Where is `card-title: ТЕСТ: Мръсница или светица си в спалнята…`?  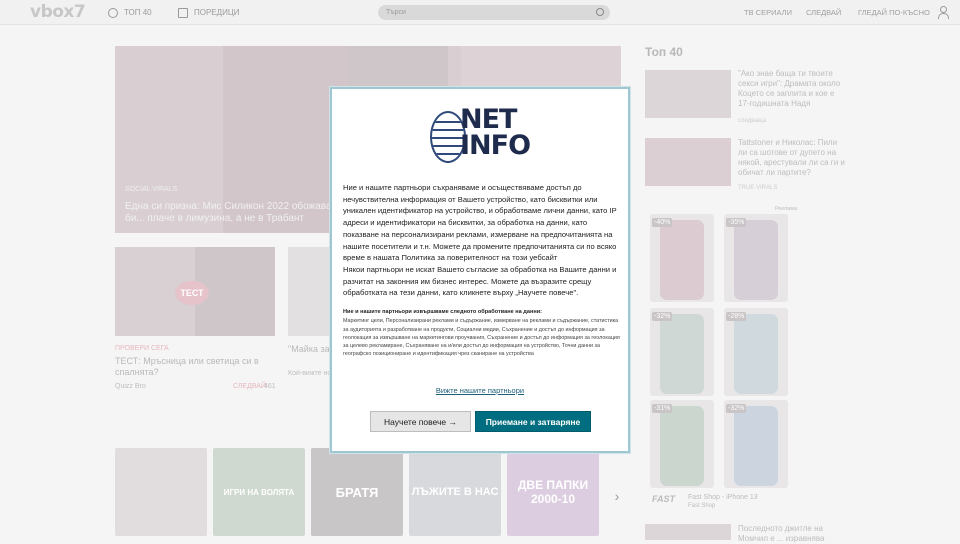
card-title: ТЕСТ: Мръсница или светица си в спалнята… is located at coordinates (190, 367).